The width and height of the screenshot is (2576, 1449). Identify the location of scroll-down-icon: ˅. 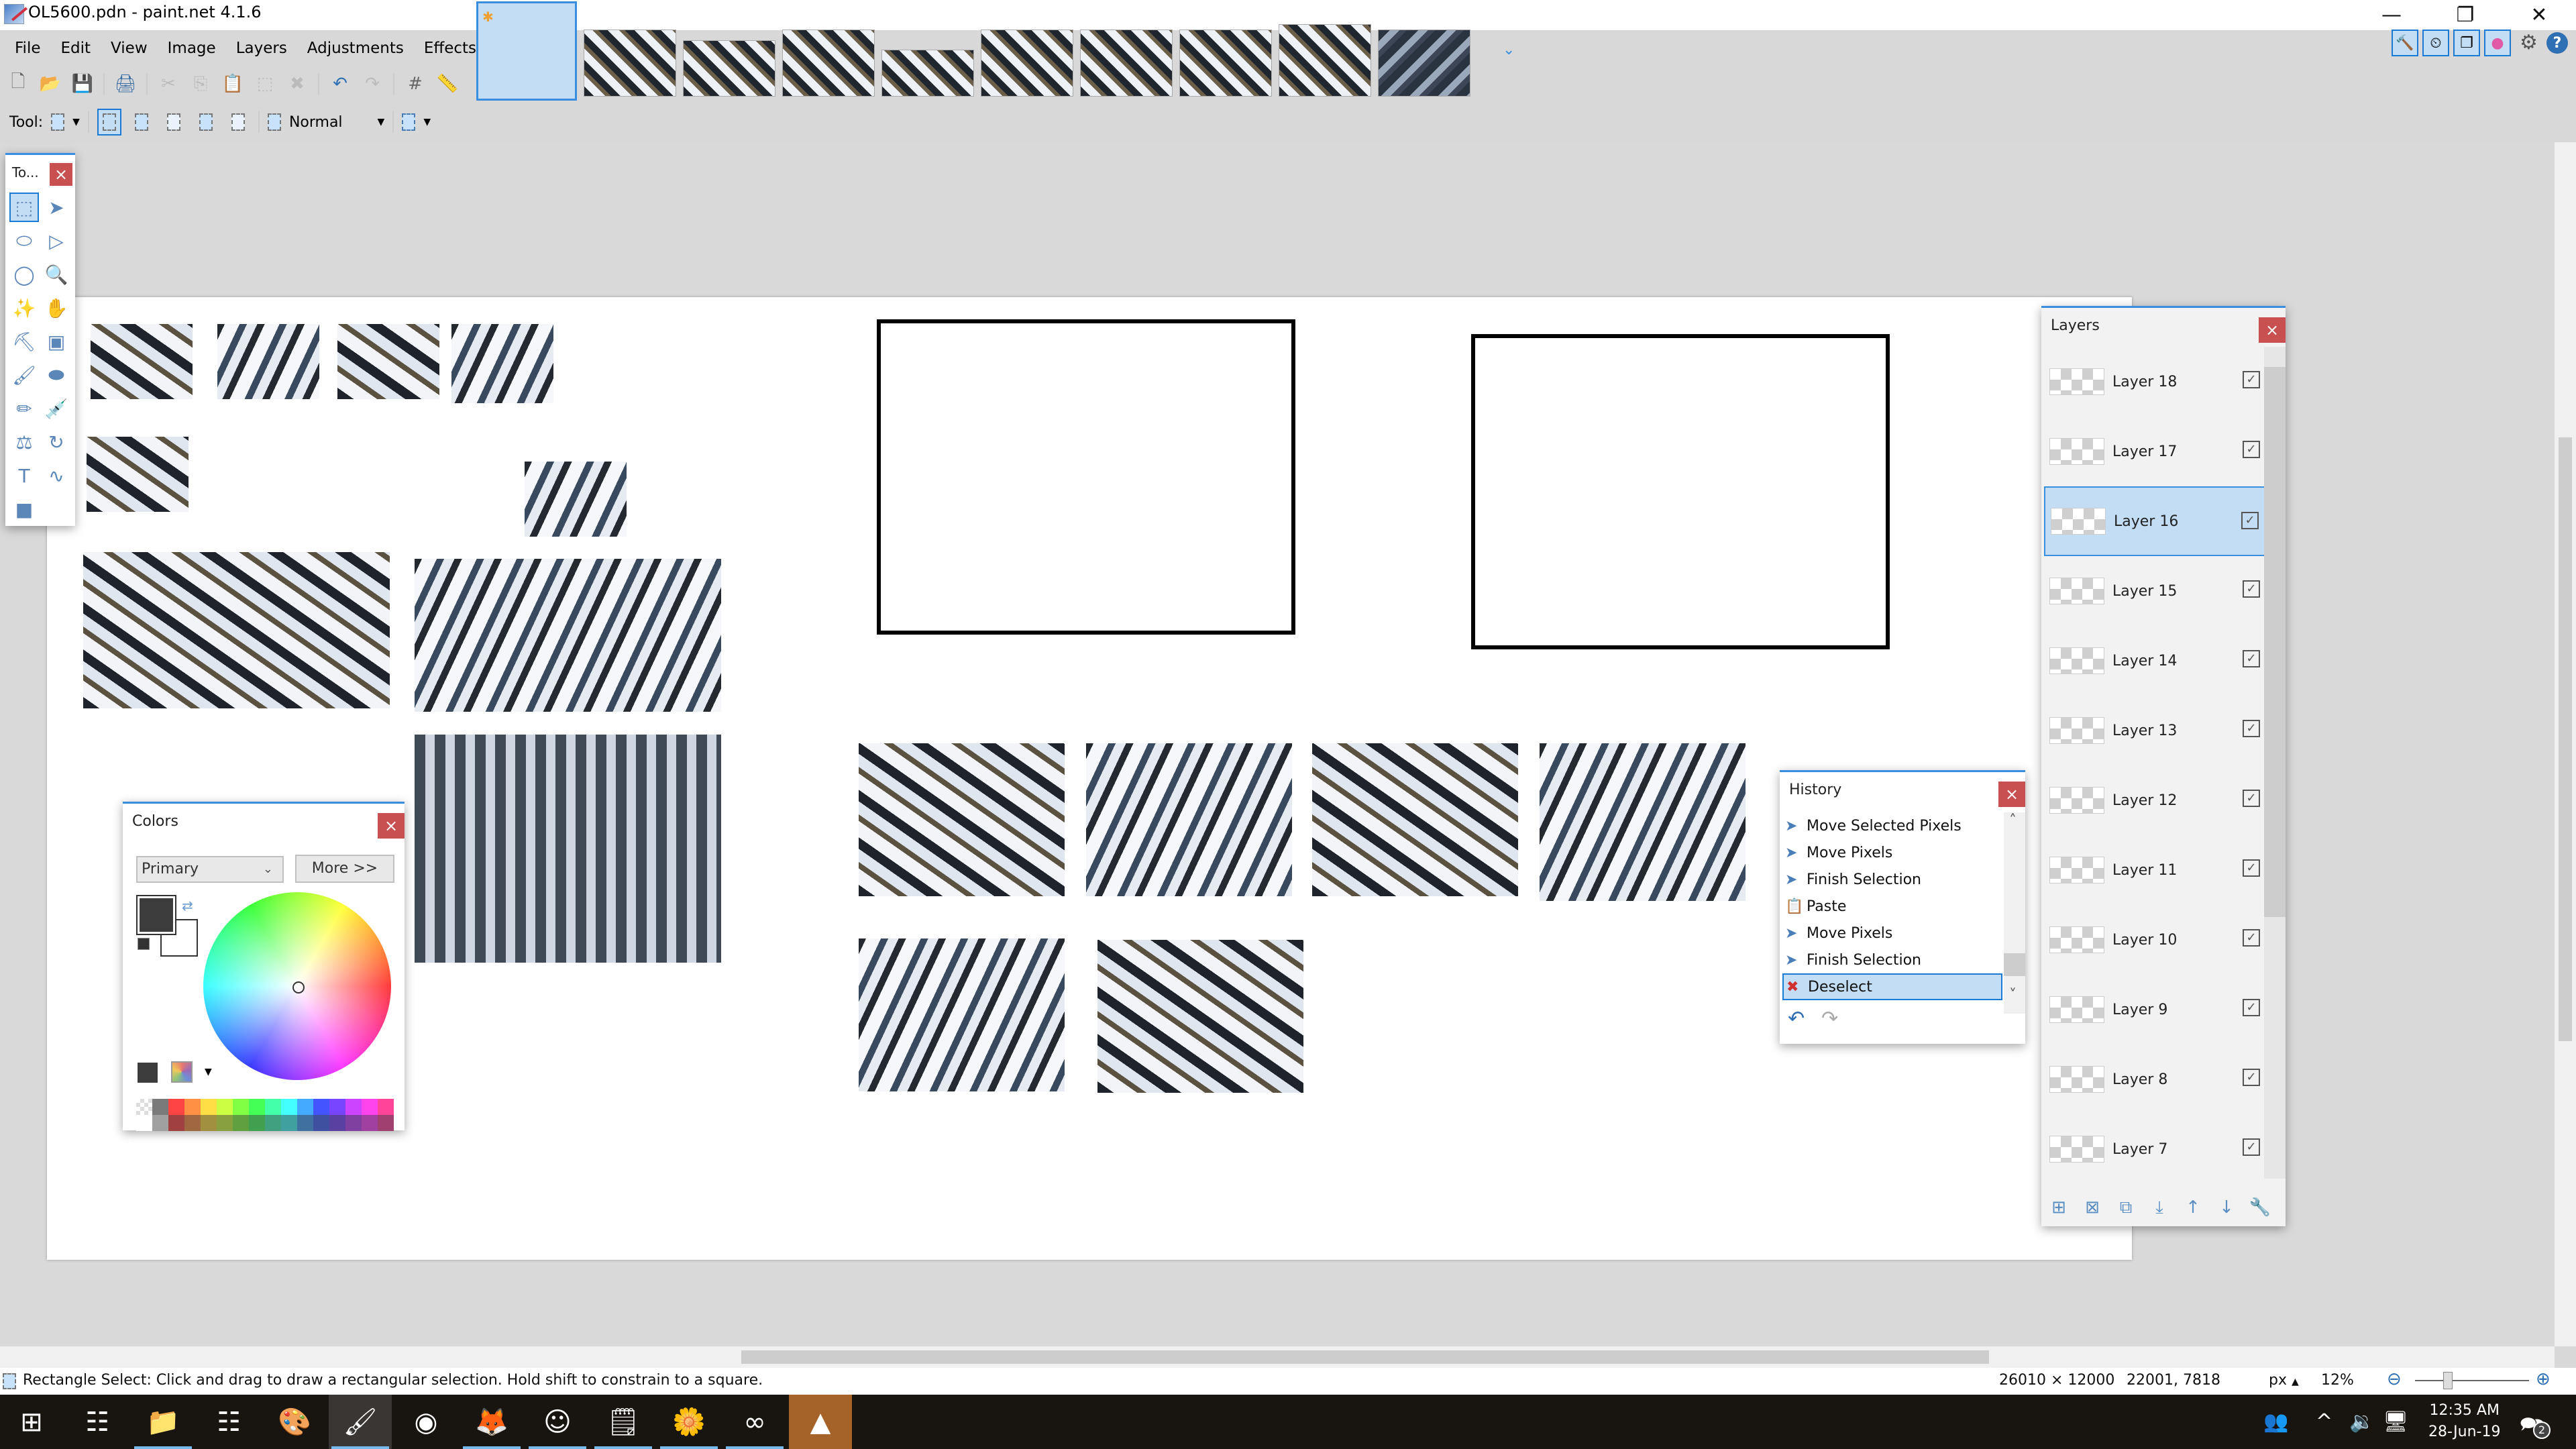
(2013, 995).